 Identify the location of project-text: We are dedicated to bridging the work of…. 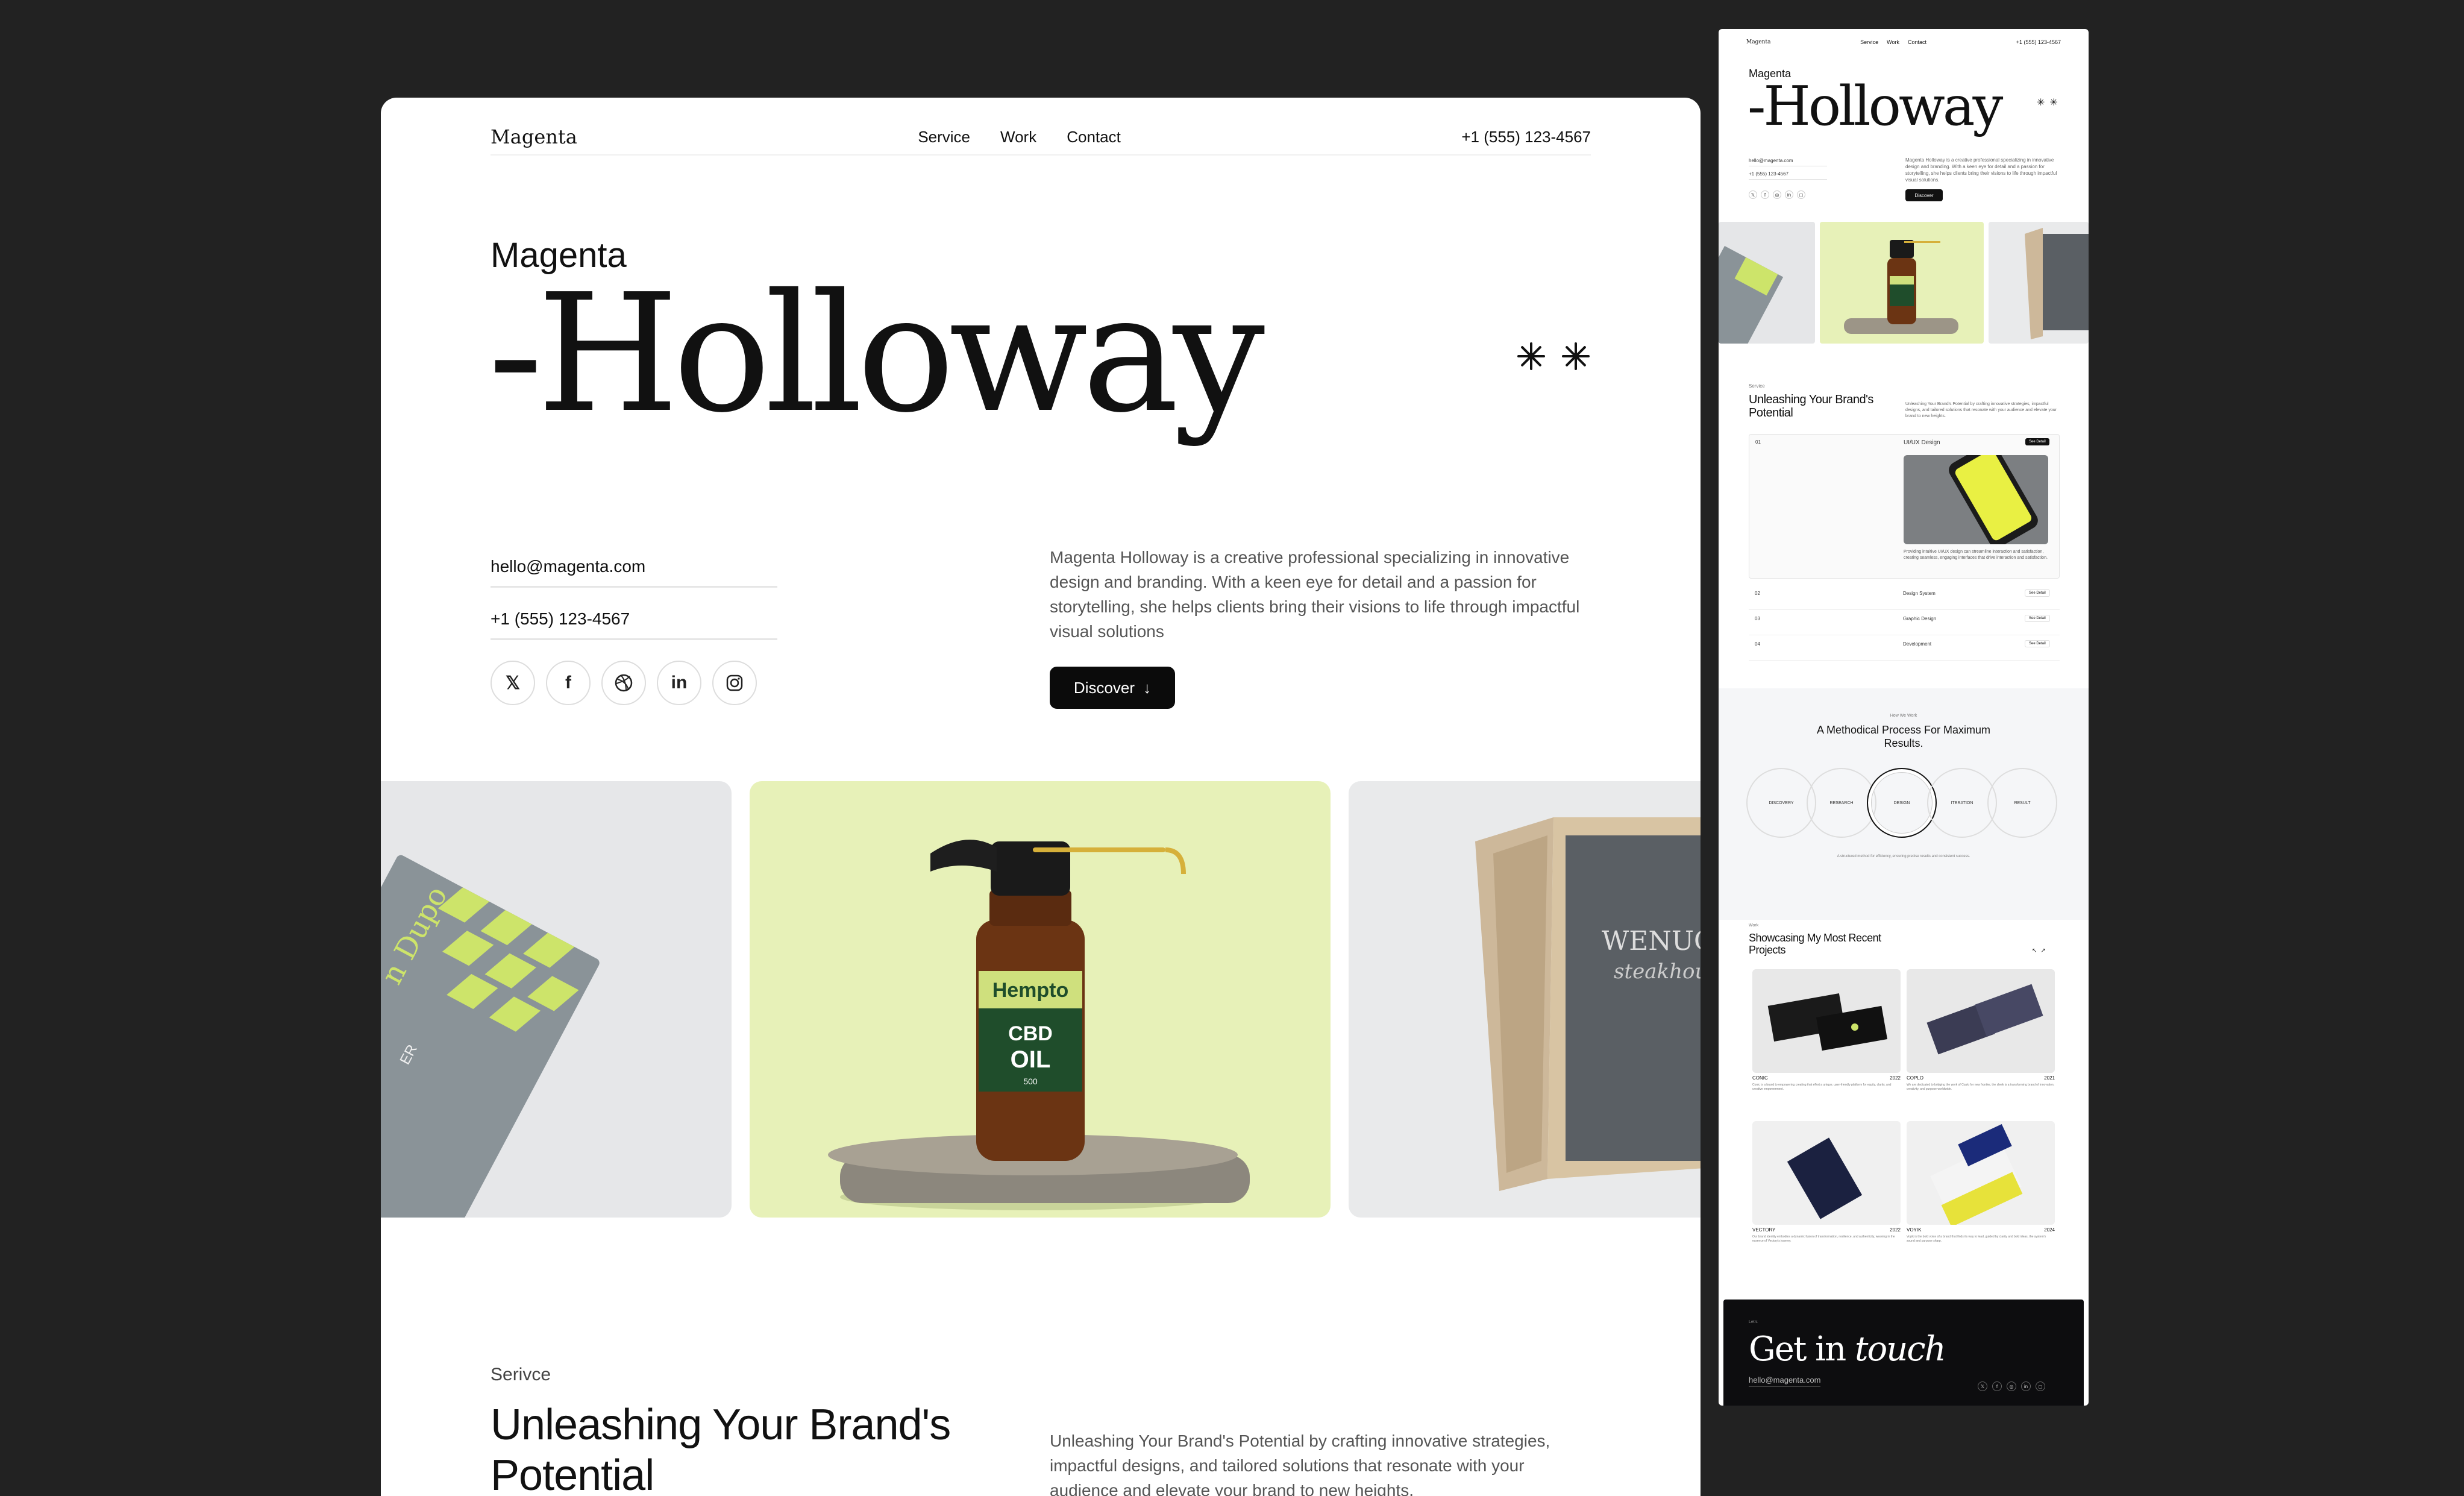
(1981, 1087).